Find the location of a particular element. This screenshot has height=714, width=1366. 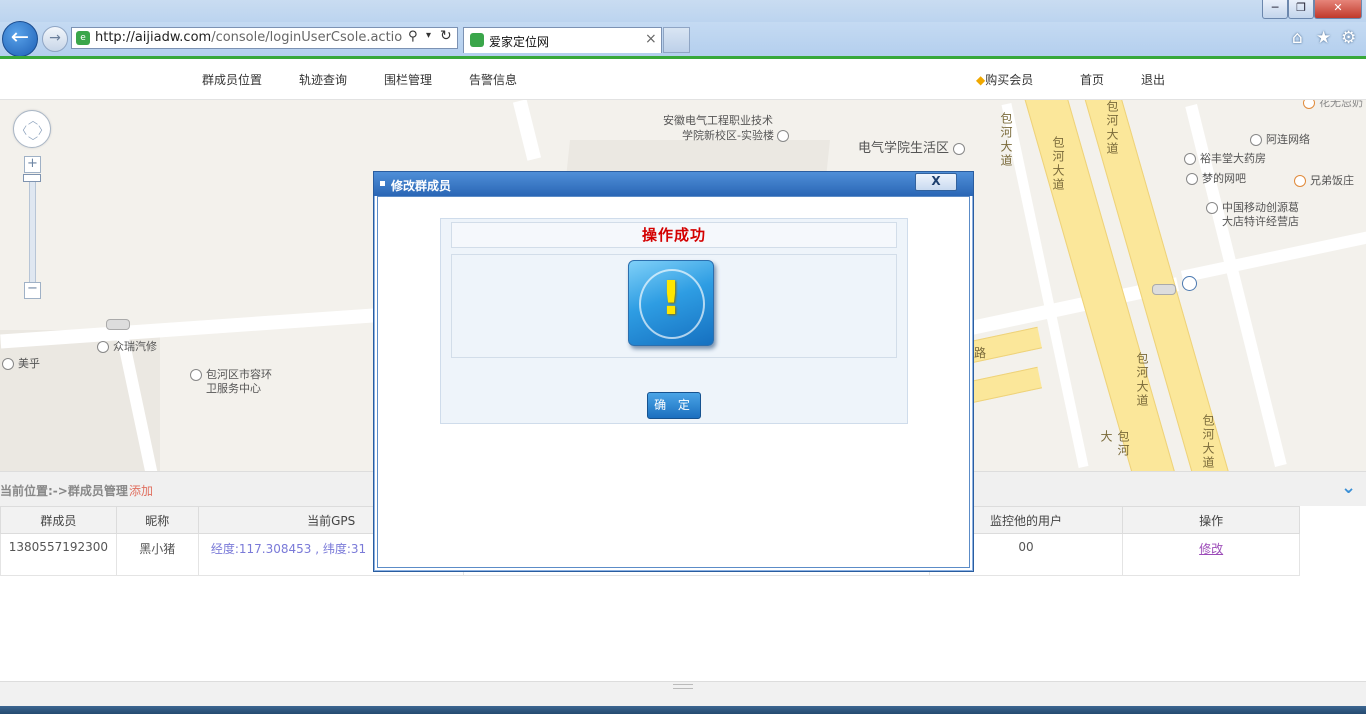

zoom-in-button: + is located at coordinates (32, 164).